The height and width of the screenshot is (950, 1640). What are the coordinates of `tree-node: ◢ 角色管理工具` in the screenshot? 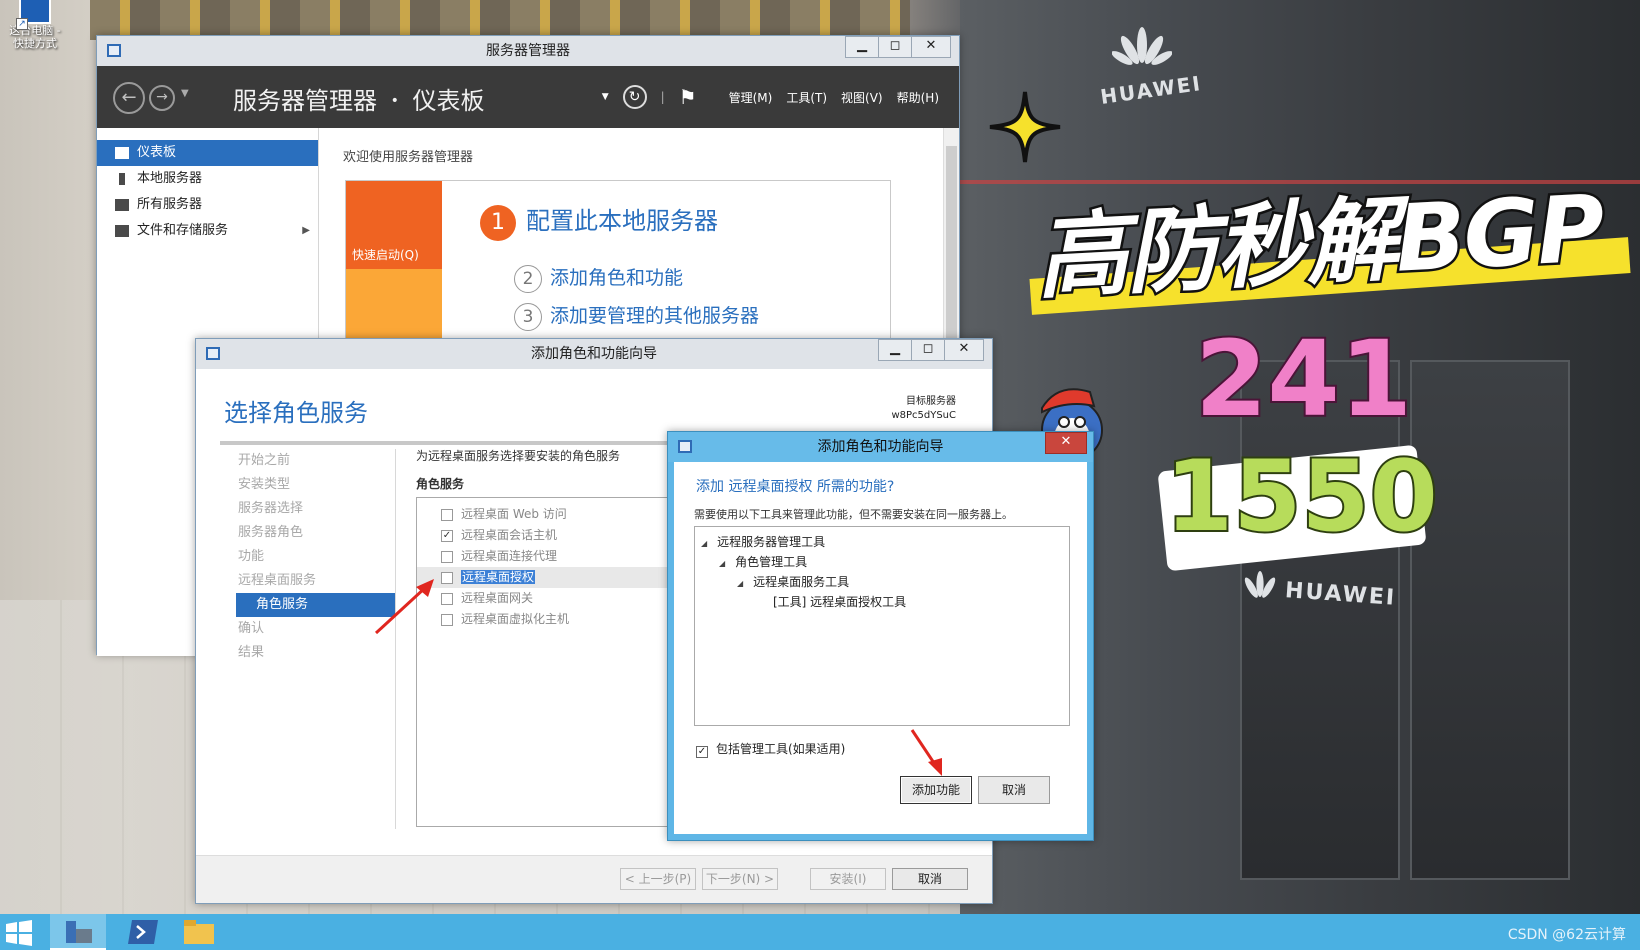 It's located at (763, 561).